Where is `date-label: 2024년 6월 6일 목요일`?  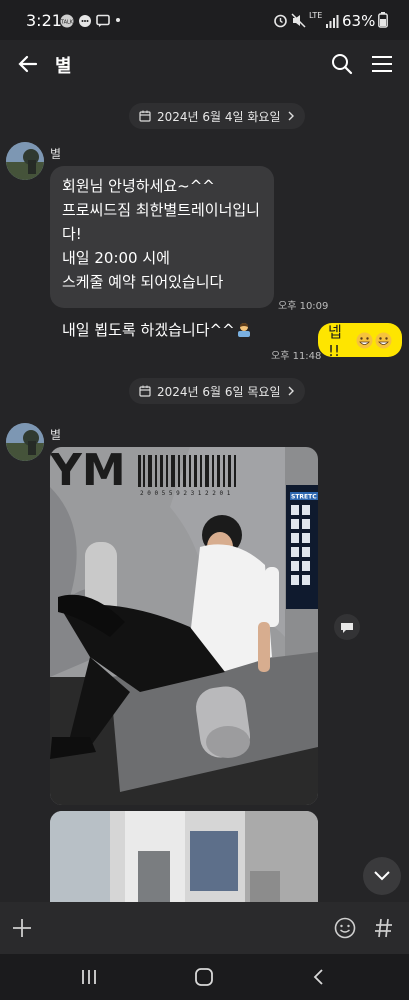
date-label: 2024년 6월 6일 목요일 is located at coordinates (219, 391).